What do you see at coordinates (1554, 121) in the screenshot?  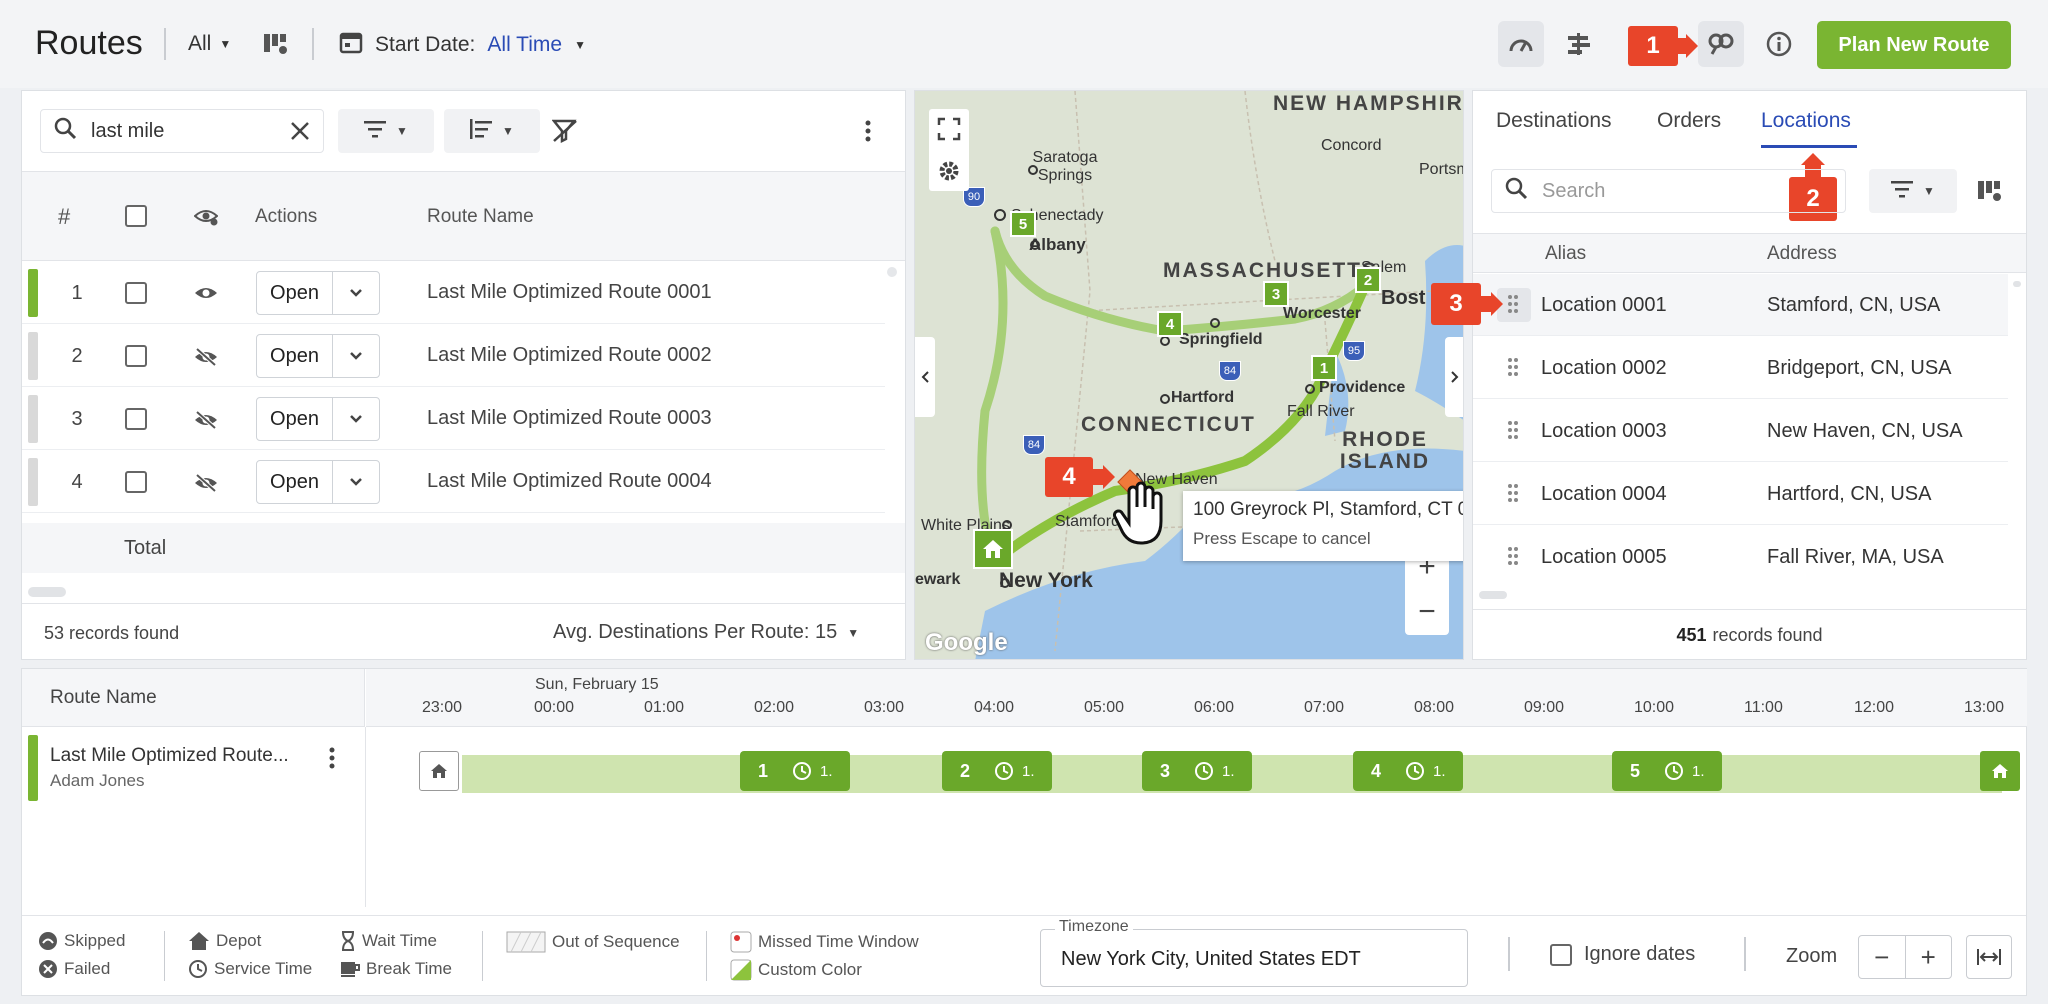 I see `tab-destinations: Destinations` at bounding box center [1554, 121].